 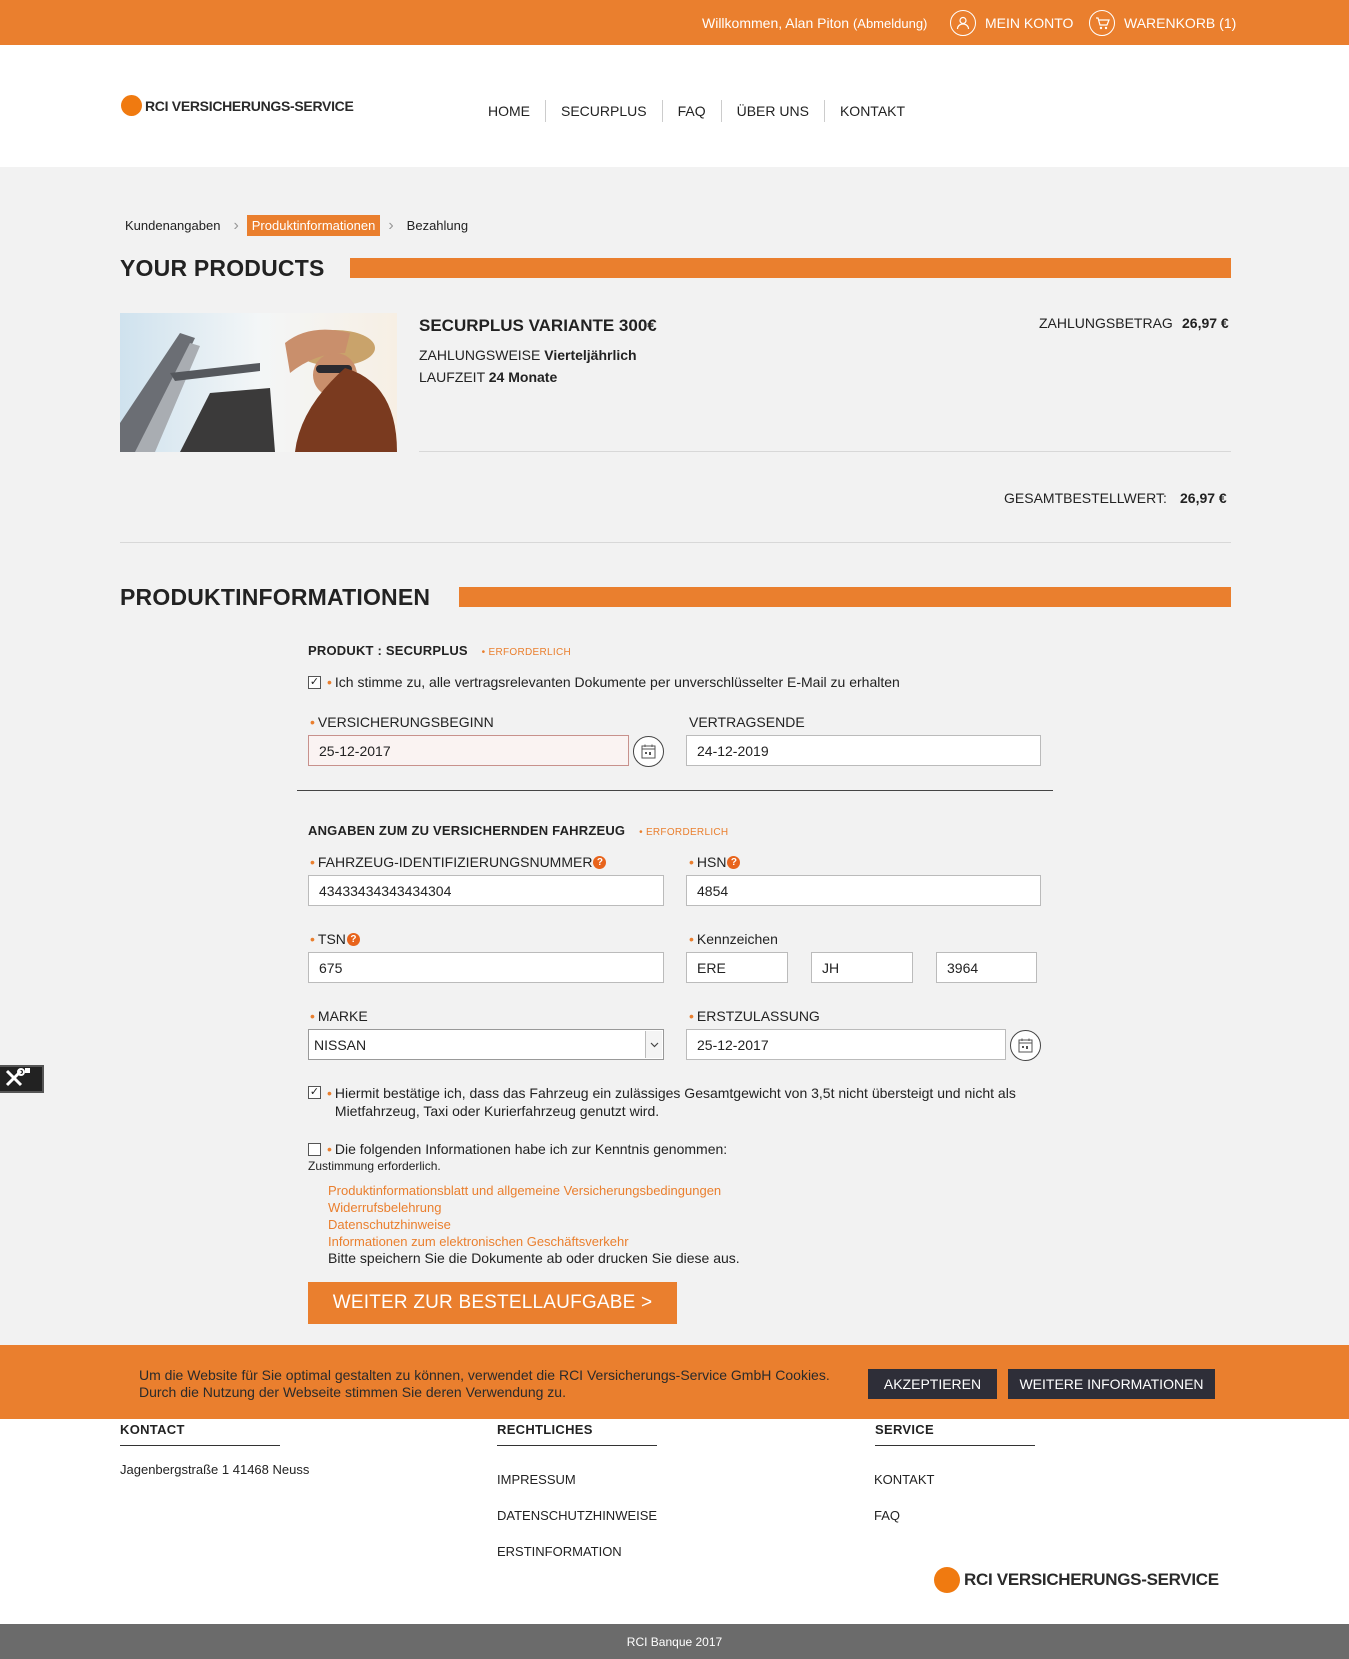 I want to click on product-heading: PRODUKT : SECURPLUS • ERFORDERLICH, so click(x=439, y=650).